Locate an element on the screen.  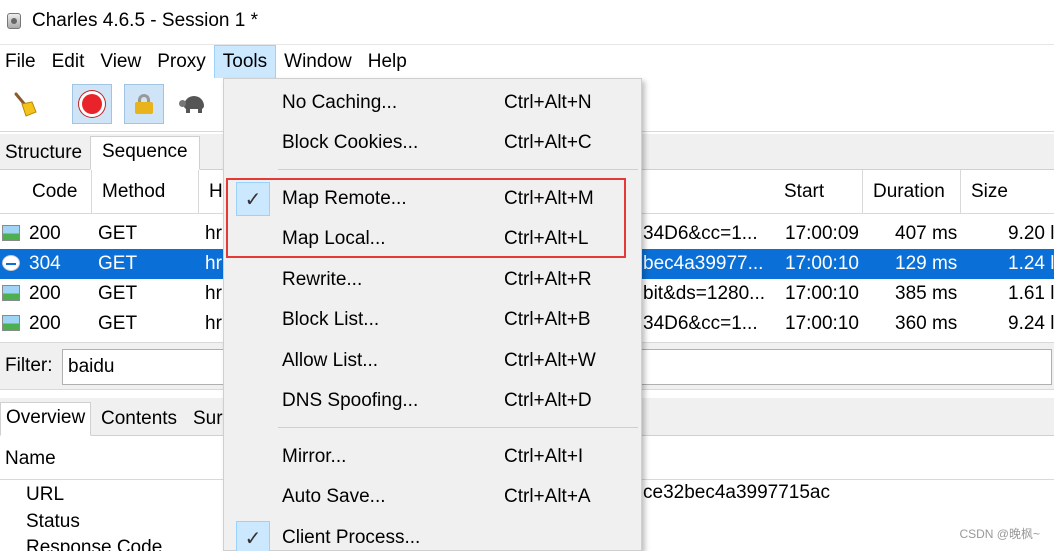
title-bar: Charles 4.6.5 - Session 1 * is located at coordinates (527, 21).